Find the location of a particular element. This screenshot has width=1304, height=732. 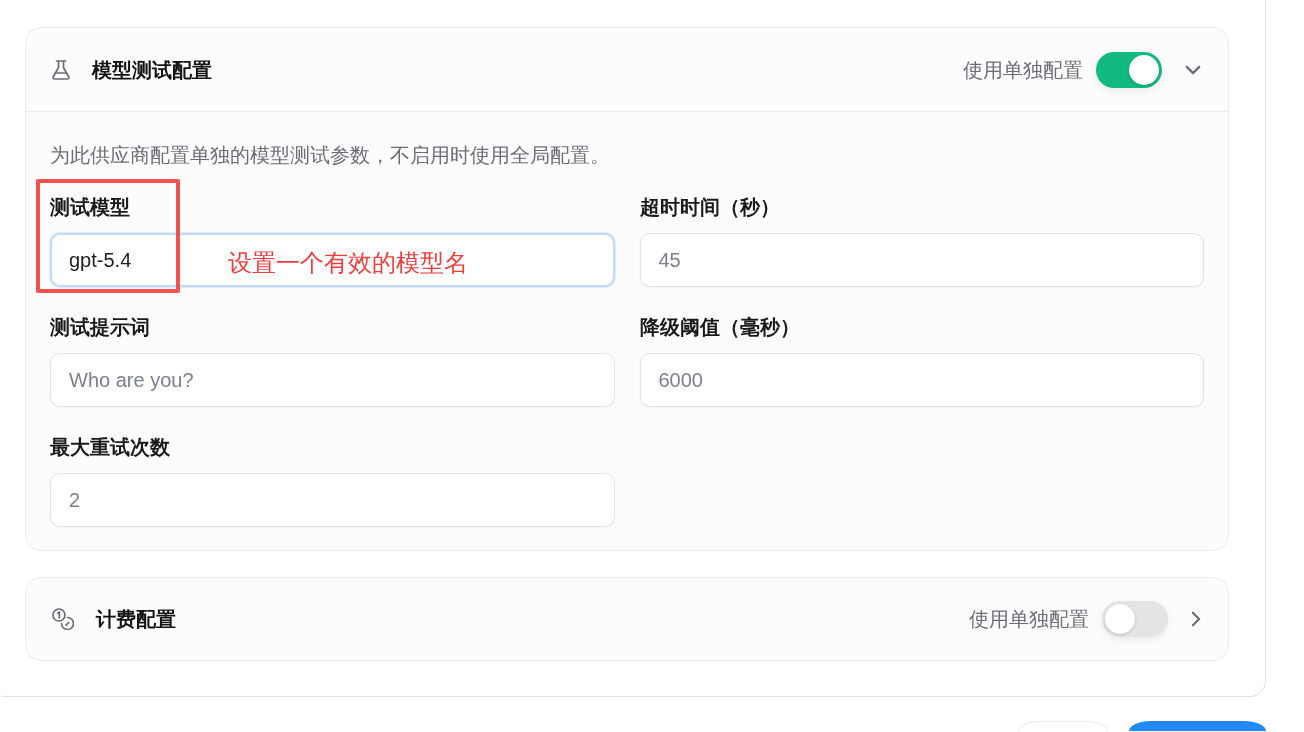

field-label: 超时时间（秒） is located at coordinates (710, 207).